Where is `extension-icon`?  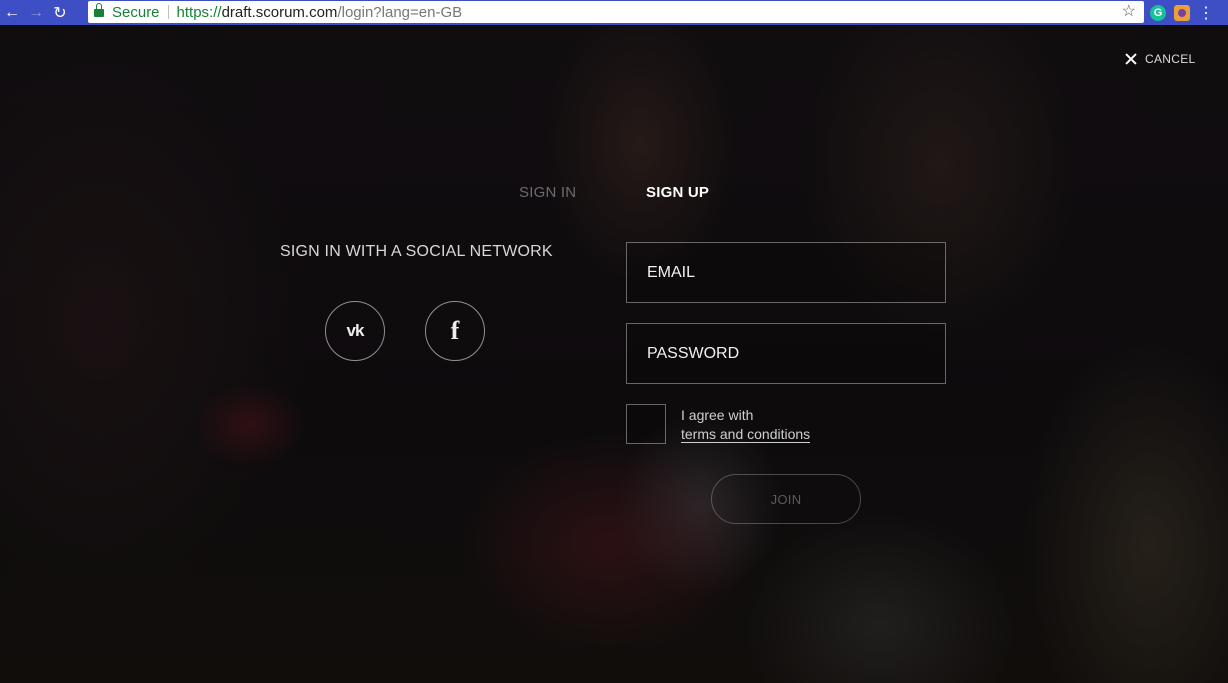
extension-icon is located at coordinates (1182, 12).